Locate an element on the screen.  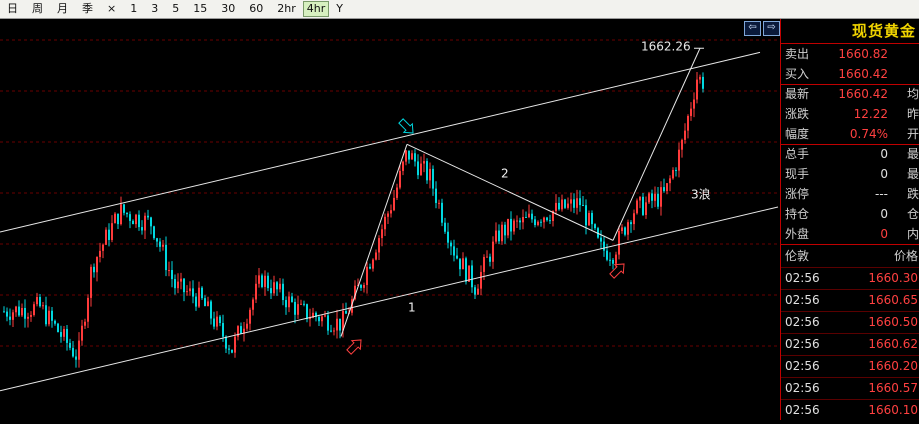
period-button-7: 5 is located at coordinates (175, 9).